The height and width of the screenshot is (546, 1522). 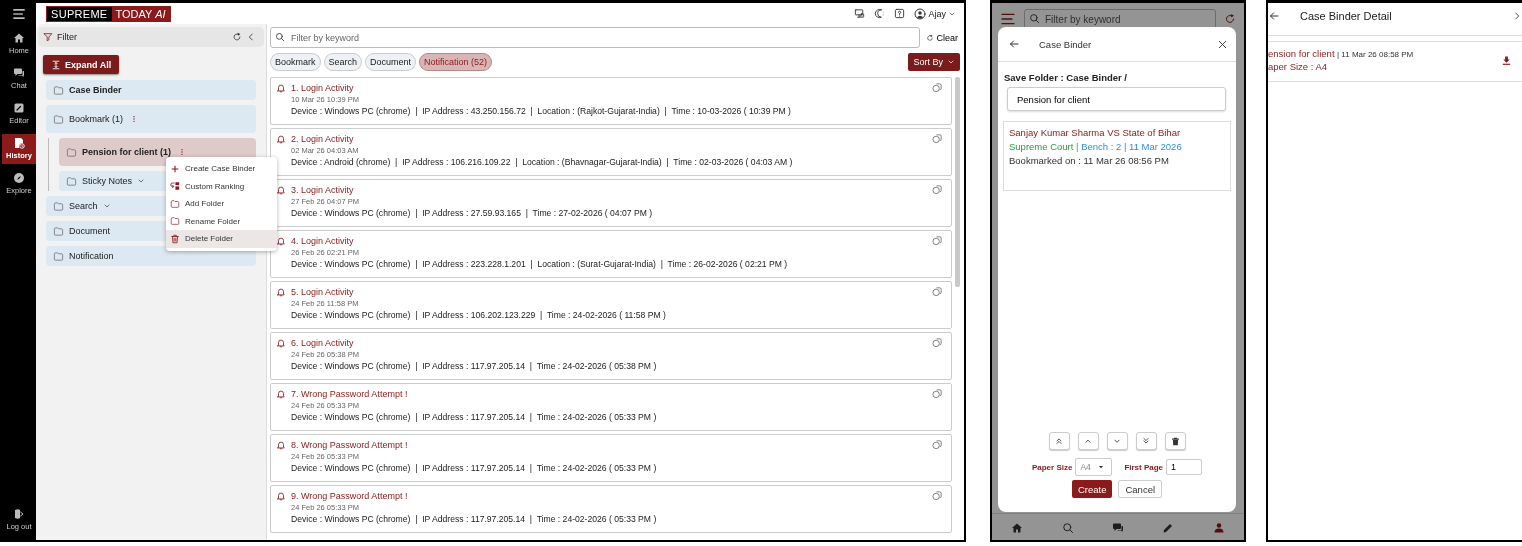 What do you see at coordinates (151, 90) in the screenshot?
I see `tree-item: Case Binder` at bounding box center [151, 90].